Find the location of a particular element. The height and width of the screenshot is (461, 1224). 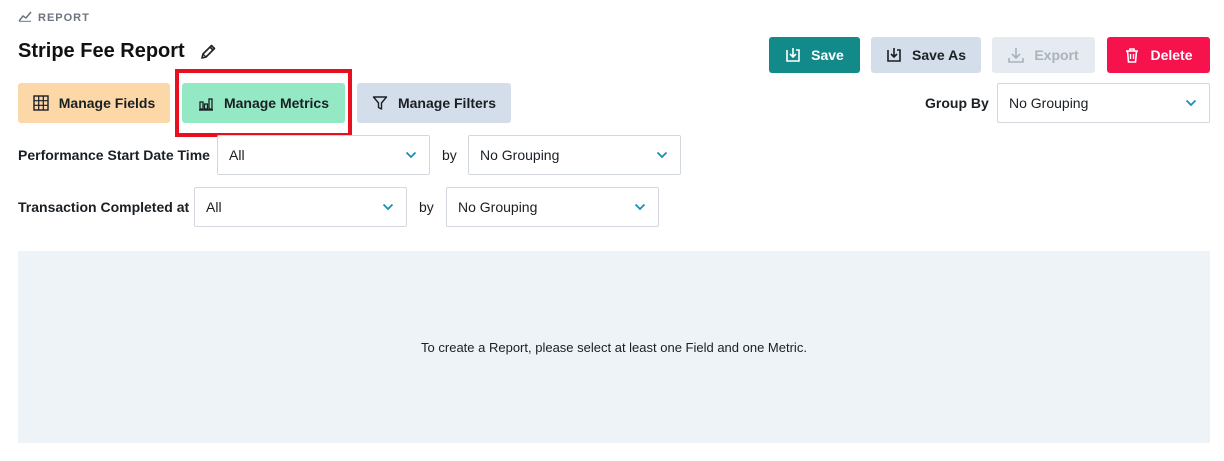

delete-button: Delete is located at coordinates (1158, 55).